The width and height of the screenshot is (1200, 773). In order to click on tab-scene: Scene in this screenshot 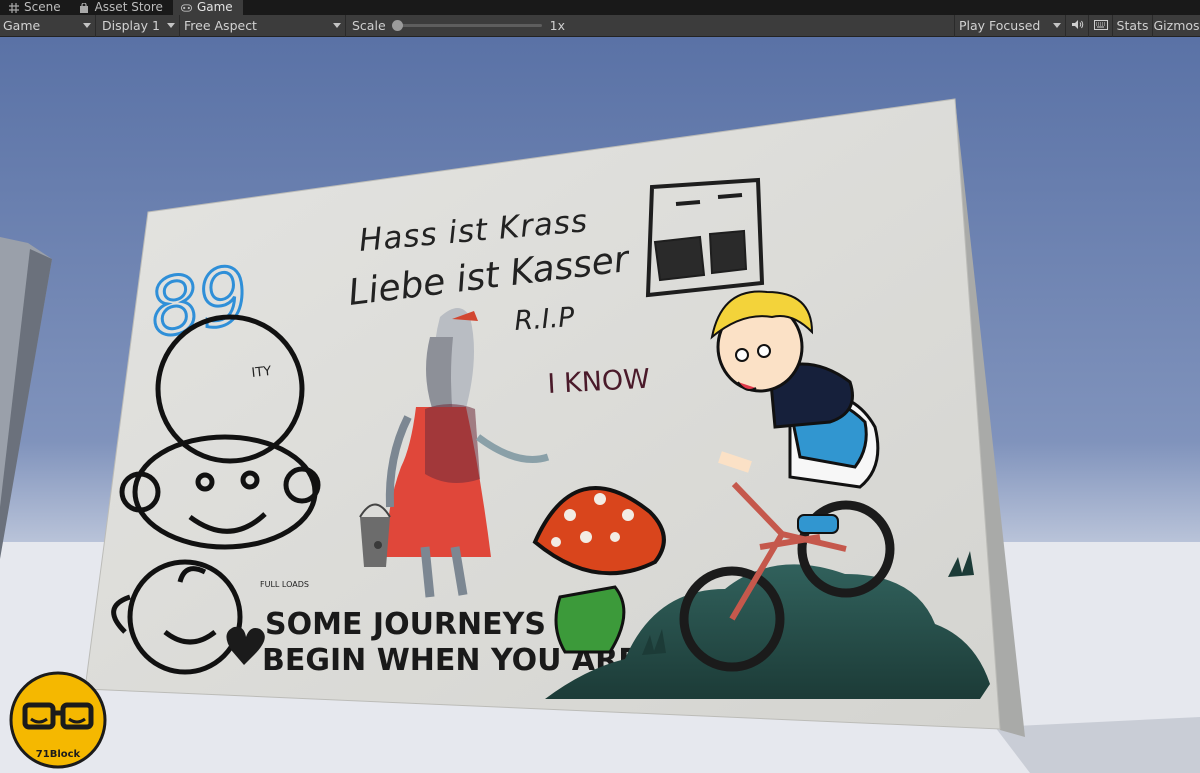, I will do `click(35, 7)`.